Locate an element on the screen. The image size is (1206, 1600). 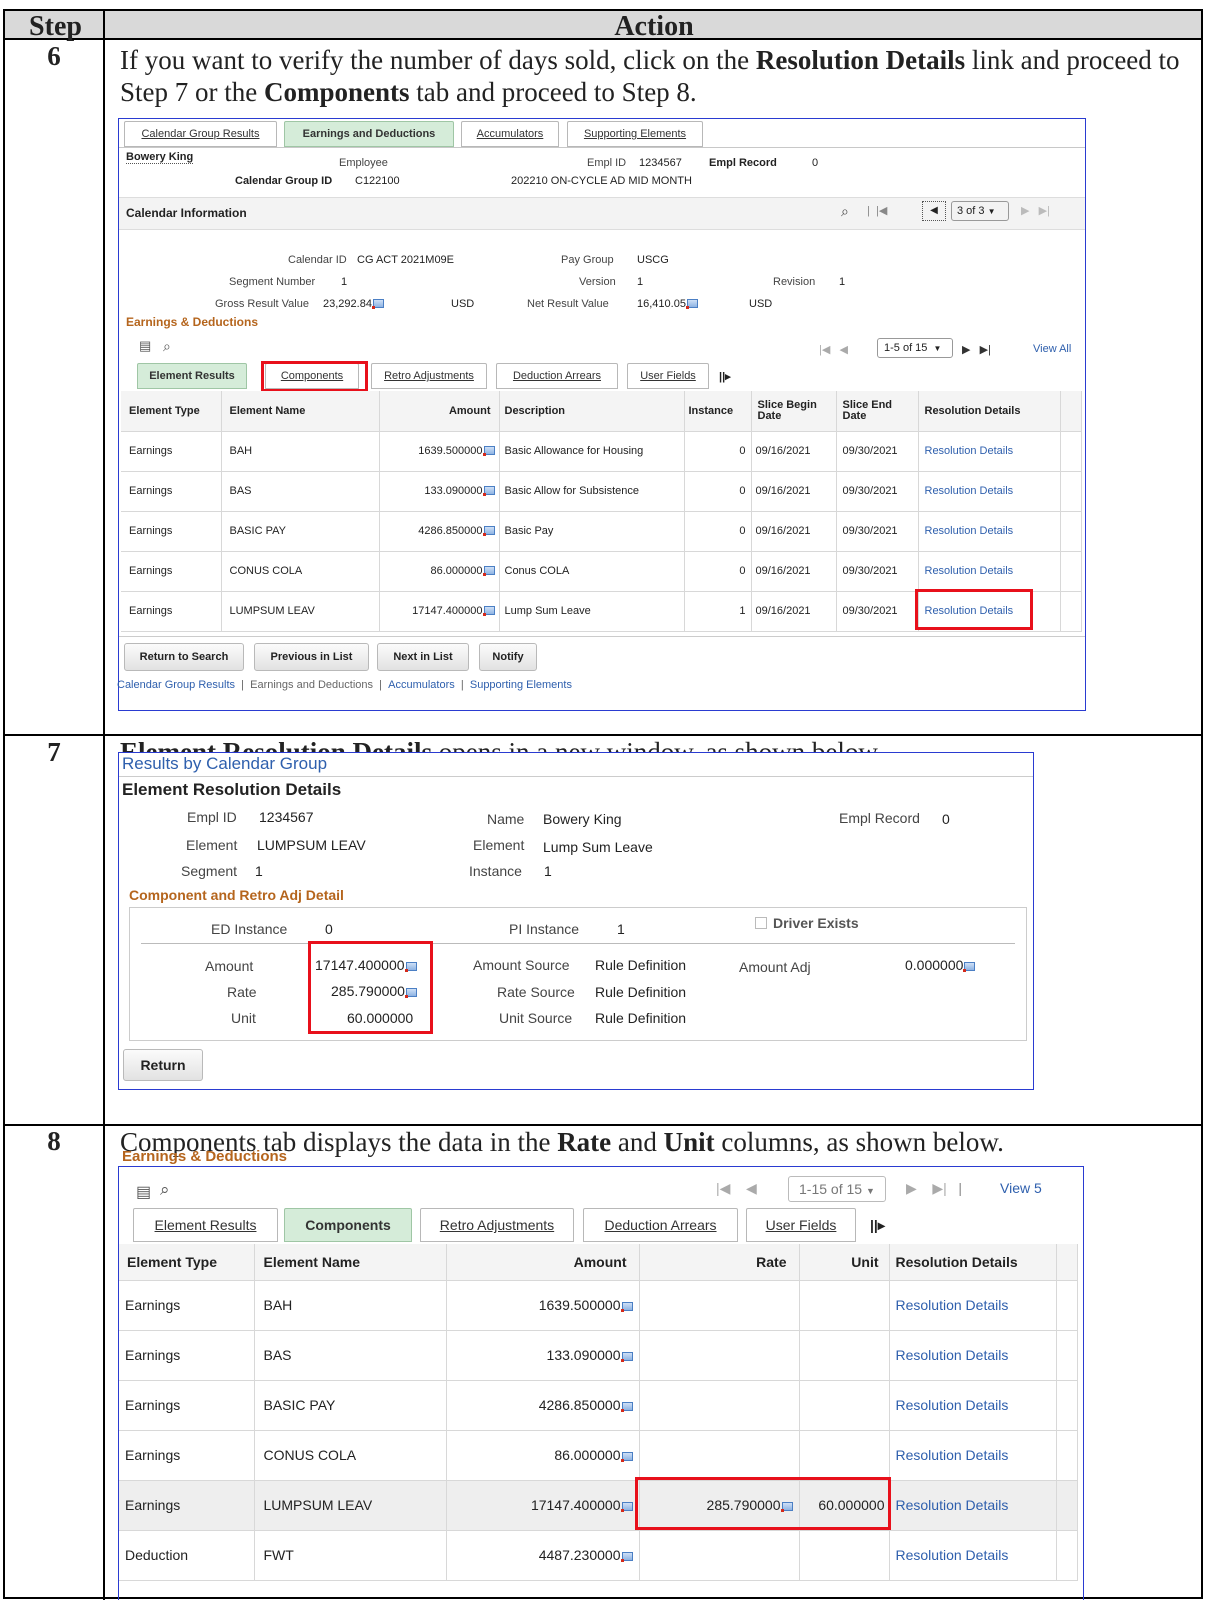
cell-element-type-text: Deduction is located at coordinates (157, 1555).